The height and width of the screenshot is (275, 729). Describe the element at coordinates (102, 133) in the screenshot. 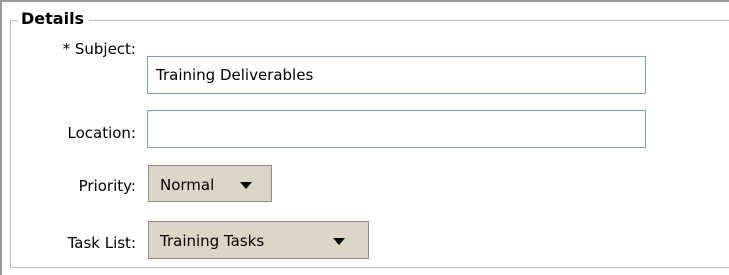

I see `location-label: Location:` at that location.